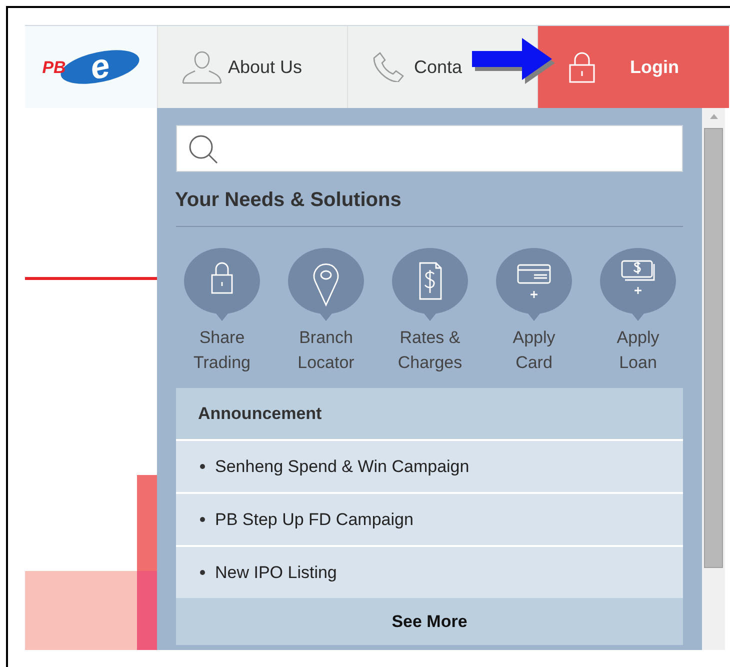  What do you see at coordinates (429, 465) in the screenshot?
I see `announcement-item: Senheng Spend & Win Campaign` at bounding box center [429, 465].